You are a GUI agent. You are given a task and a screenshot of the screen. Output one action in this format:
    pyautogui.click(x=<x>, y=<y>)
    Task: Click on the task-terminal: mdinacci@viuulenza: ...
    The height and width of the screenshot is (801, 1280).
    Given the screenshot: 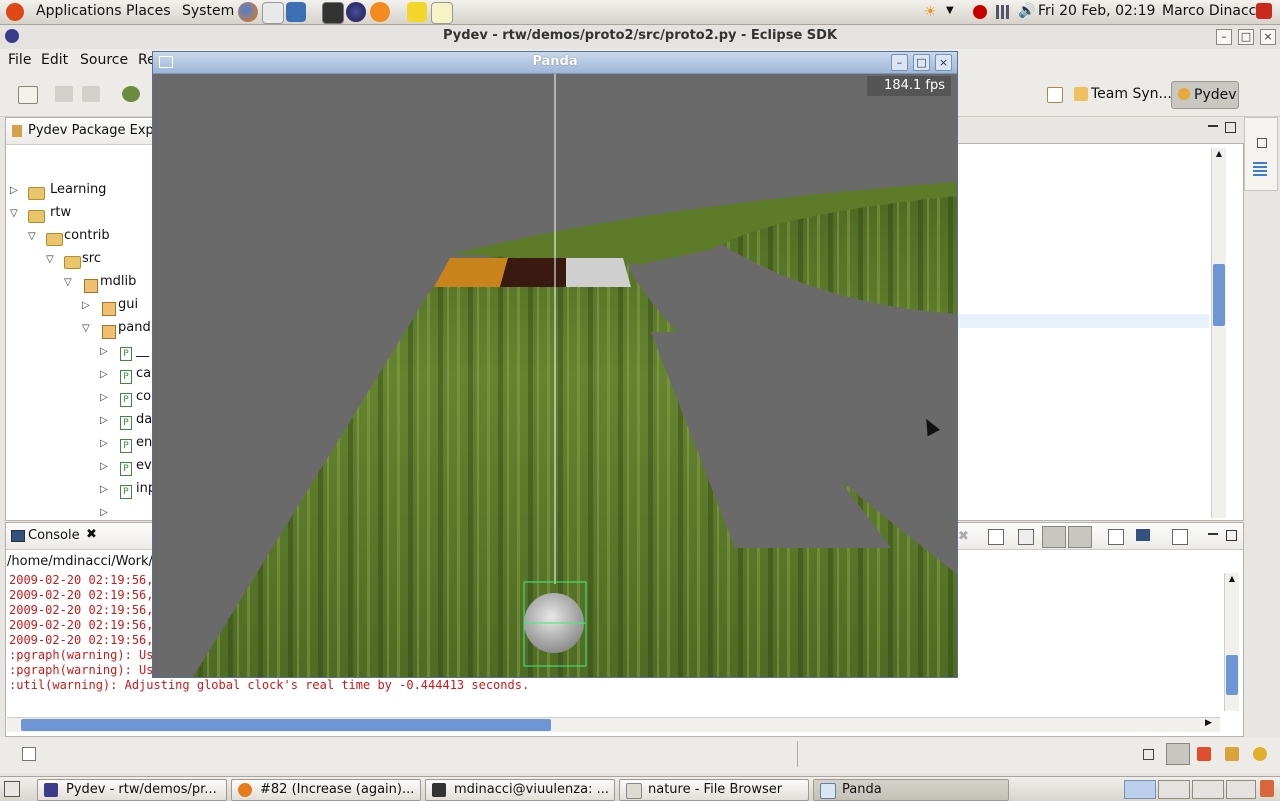 What is the action you would take?
    pyautogui.click(x=520, y=790)
    